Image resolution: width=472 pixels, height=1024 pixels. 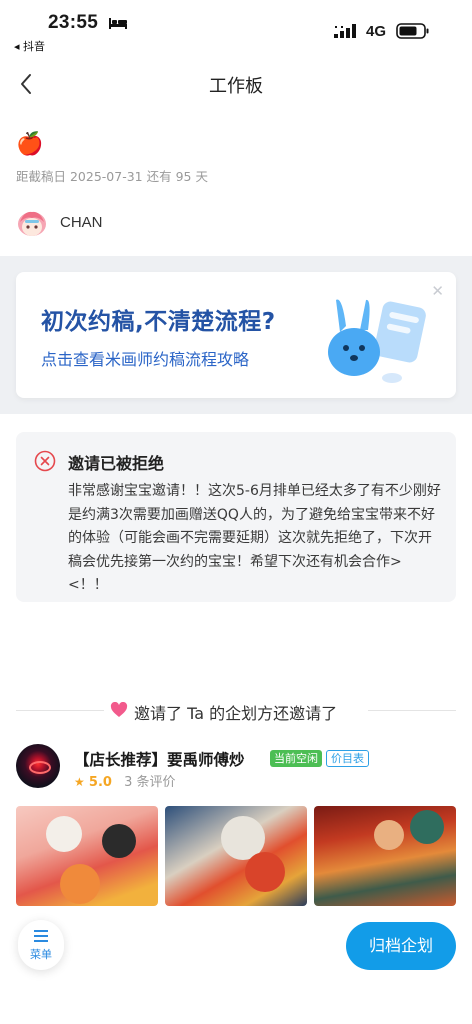 I want to click on apple-emoji-icon: 🍎, so click(x=30, y=144).